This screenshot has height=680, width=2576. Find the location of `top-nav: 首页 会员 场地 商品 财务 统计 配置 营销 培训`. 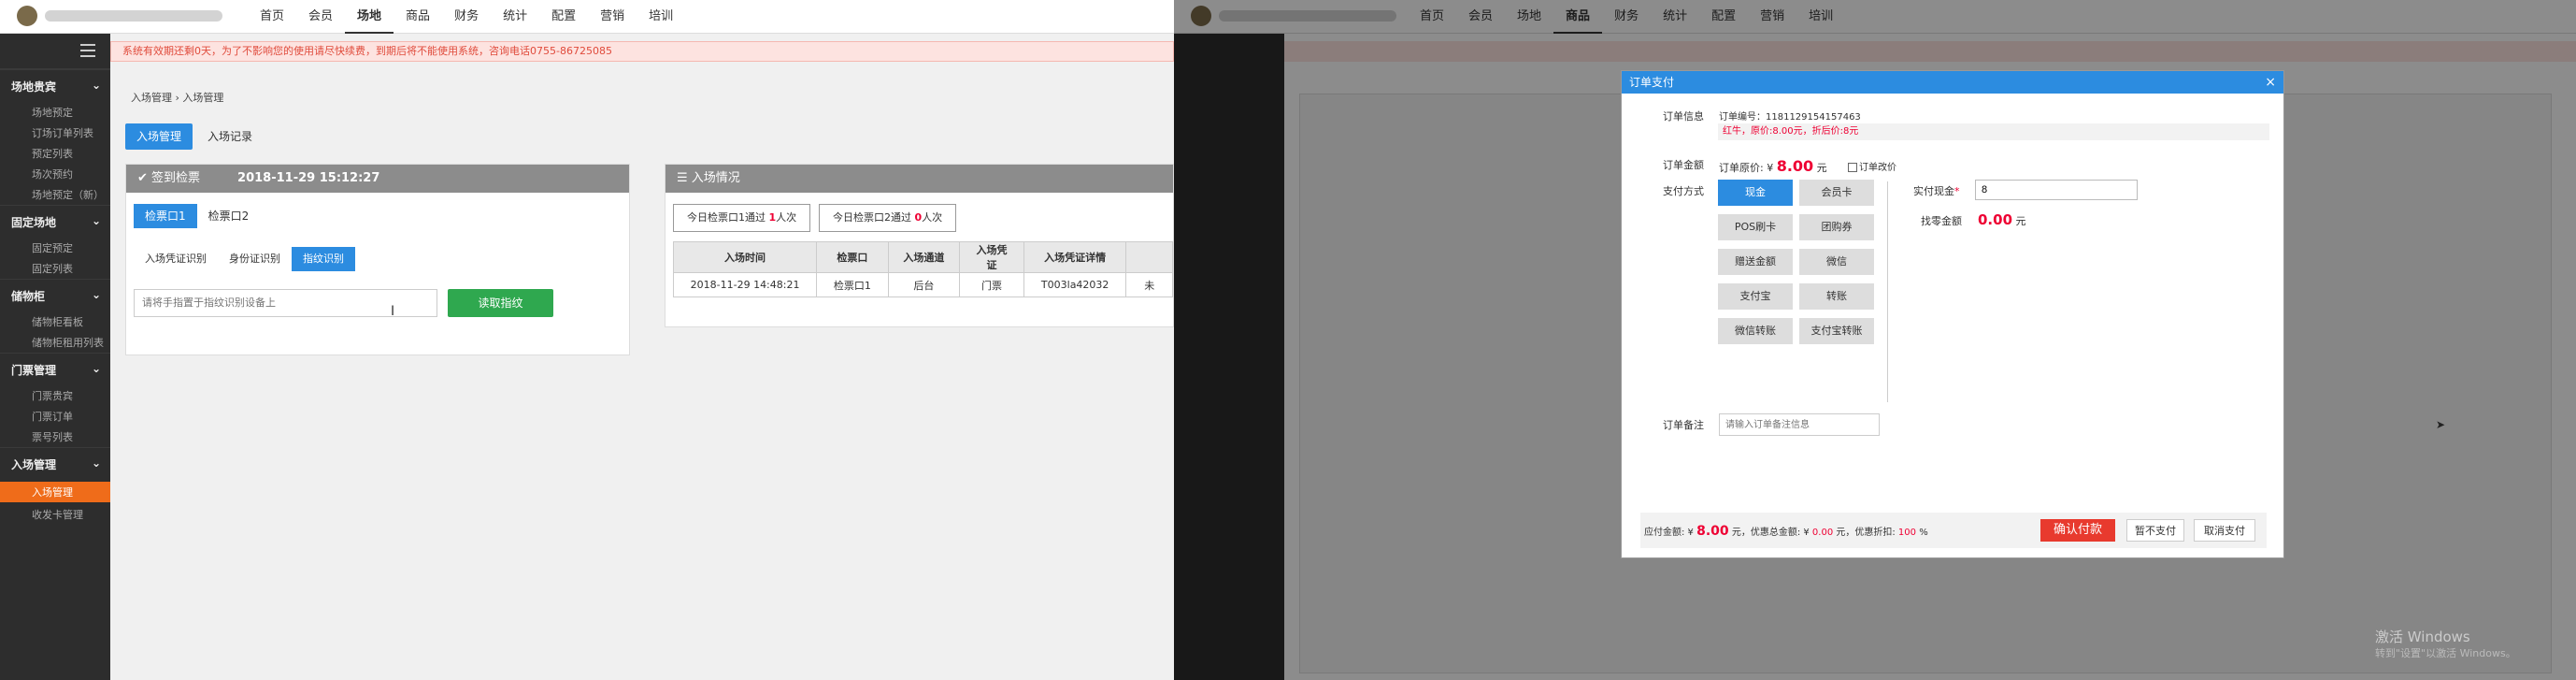

top-nav: 首页 会员 场地 商品 财务 统计 配置 营销 培训 is located at coordinates (587, 17).